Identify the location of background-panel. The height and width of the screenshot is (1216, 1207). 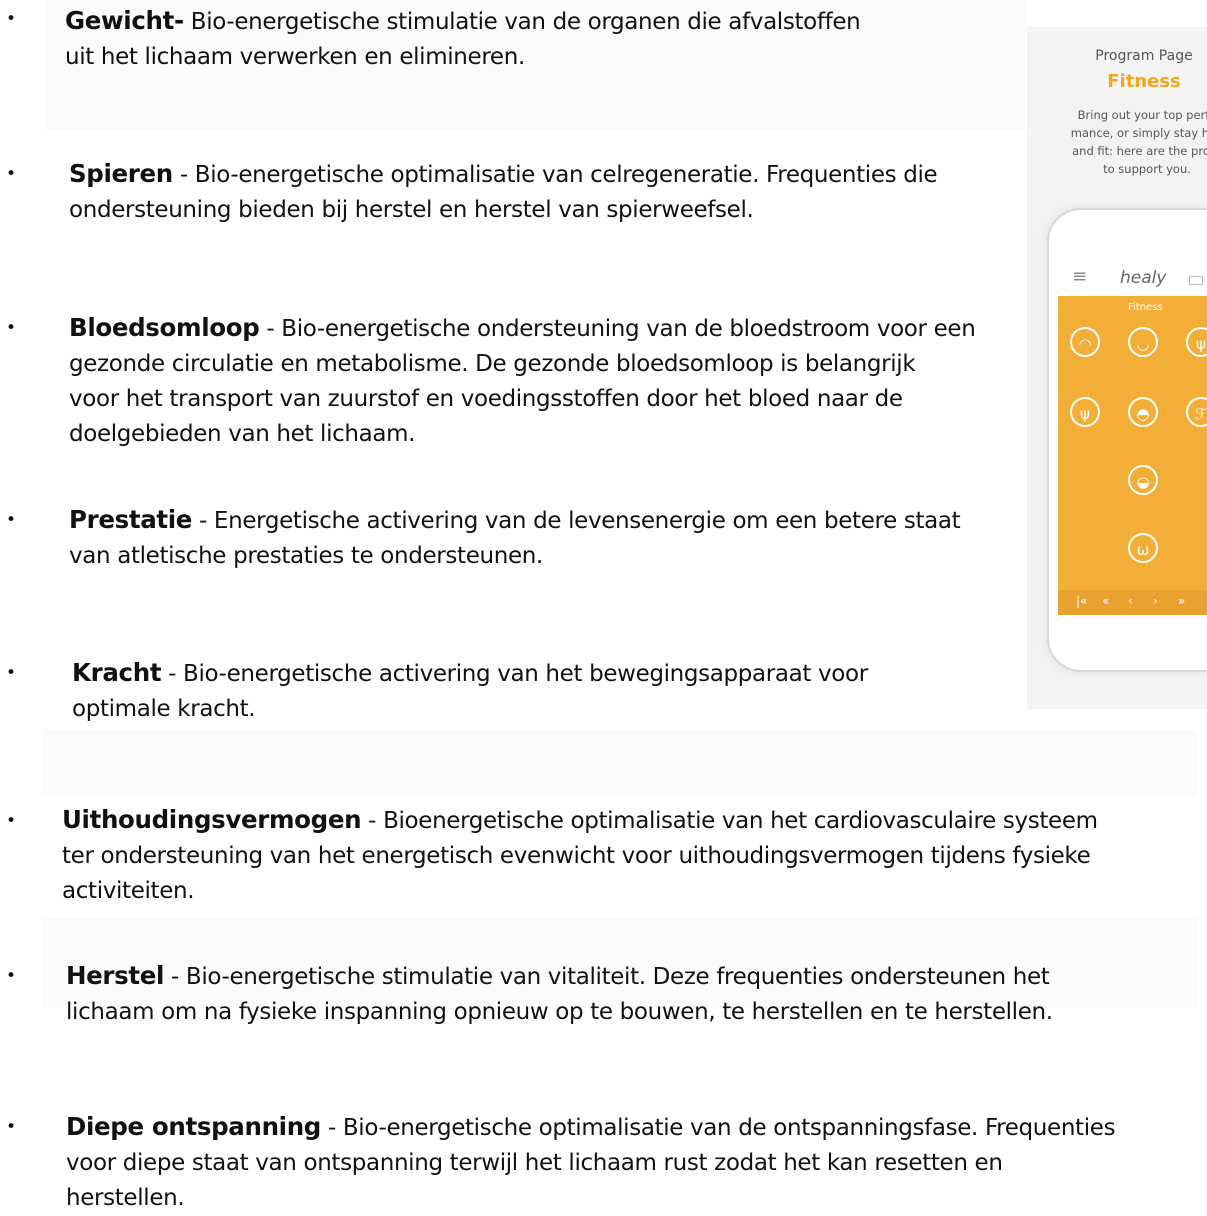
(619, 763).